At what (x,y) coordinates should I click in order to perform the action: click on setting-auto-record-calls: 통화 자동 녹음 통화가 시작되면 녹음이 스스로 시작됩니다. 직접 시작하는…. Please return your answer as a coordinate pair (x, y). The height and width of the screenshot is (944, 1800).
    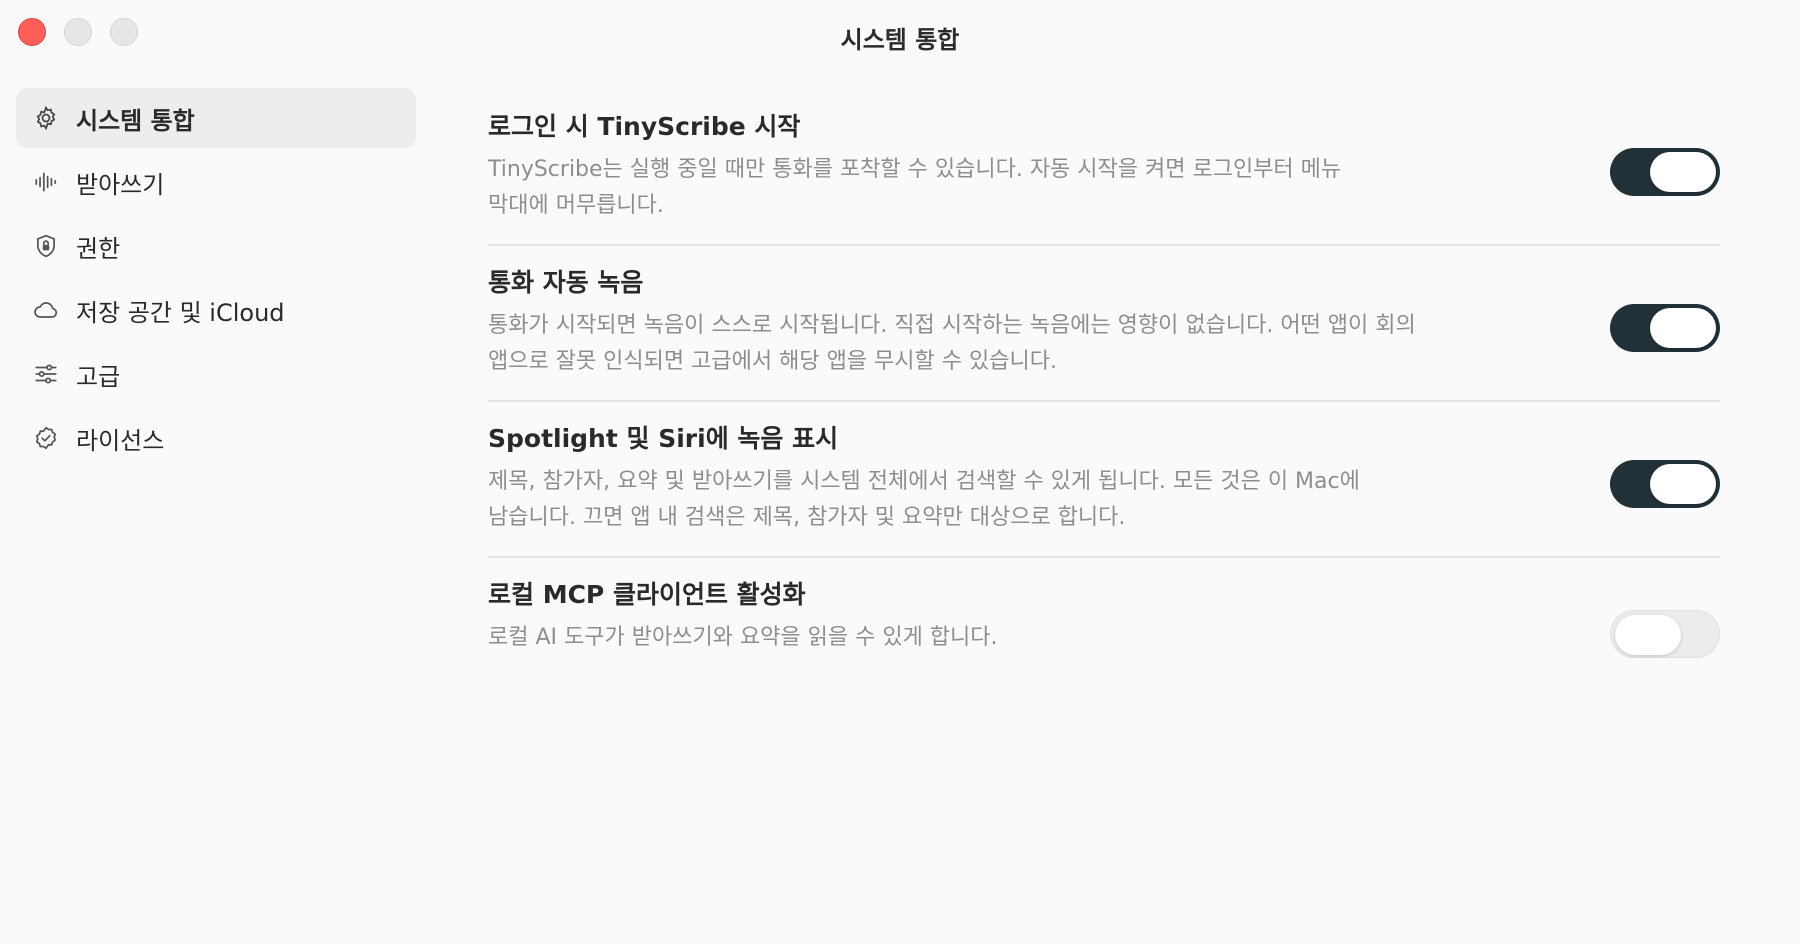
    Looking at the image, I should click on (1104, 334).